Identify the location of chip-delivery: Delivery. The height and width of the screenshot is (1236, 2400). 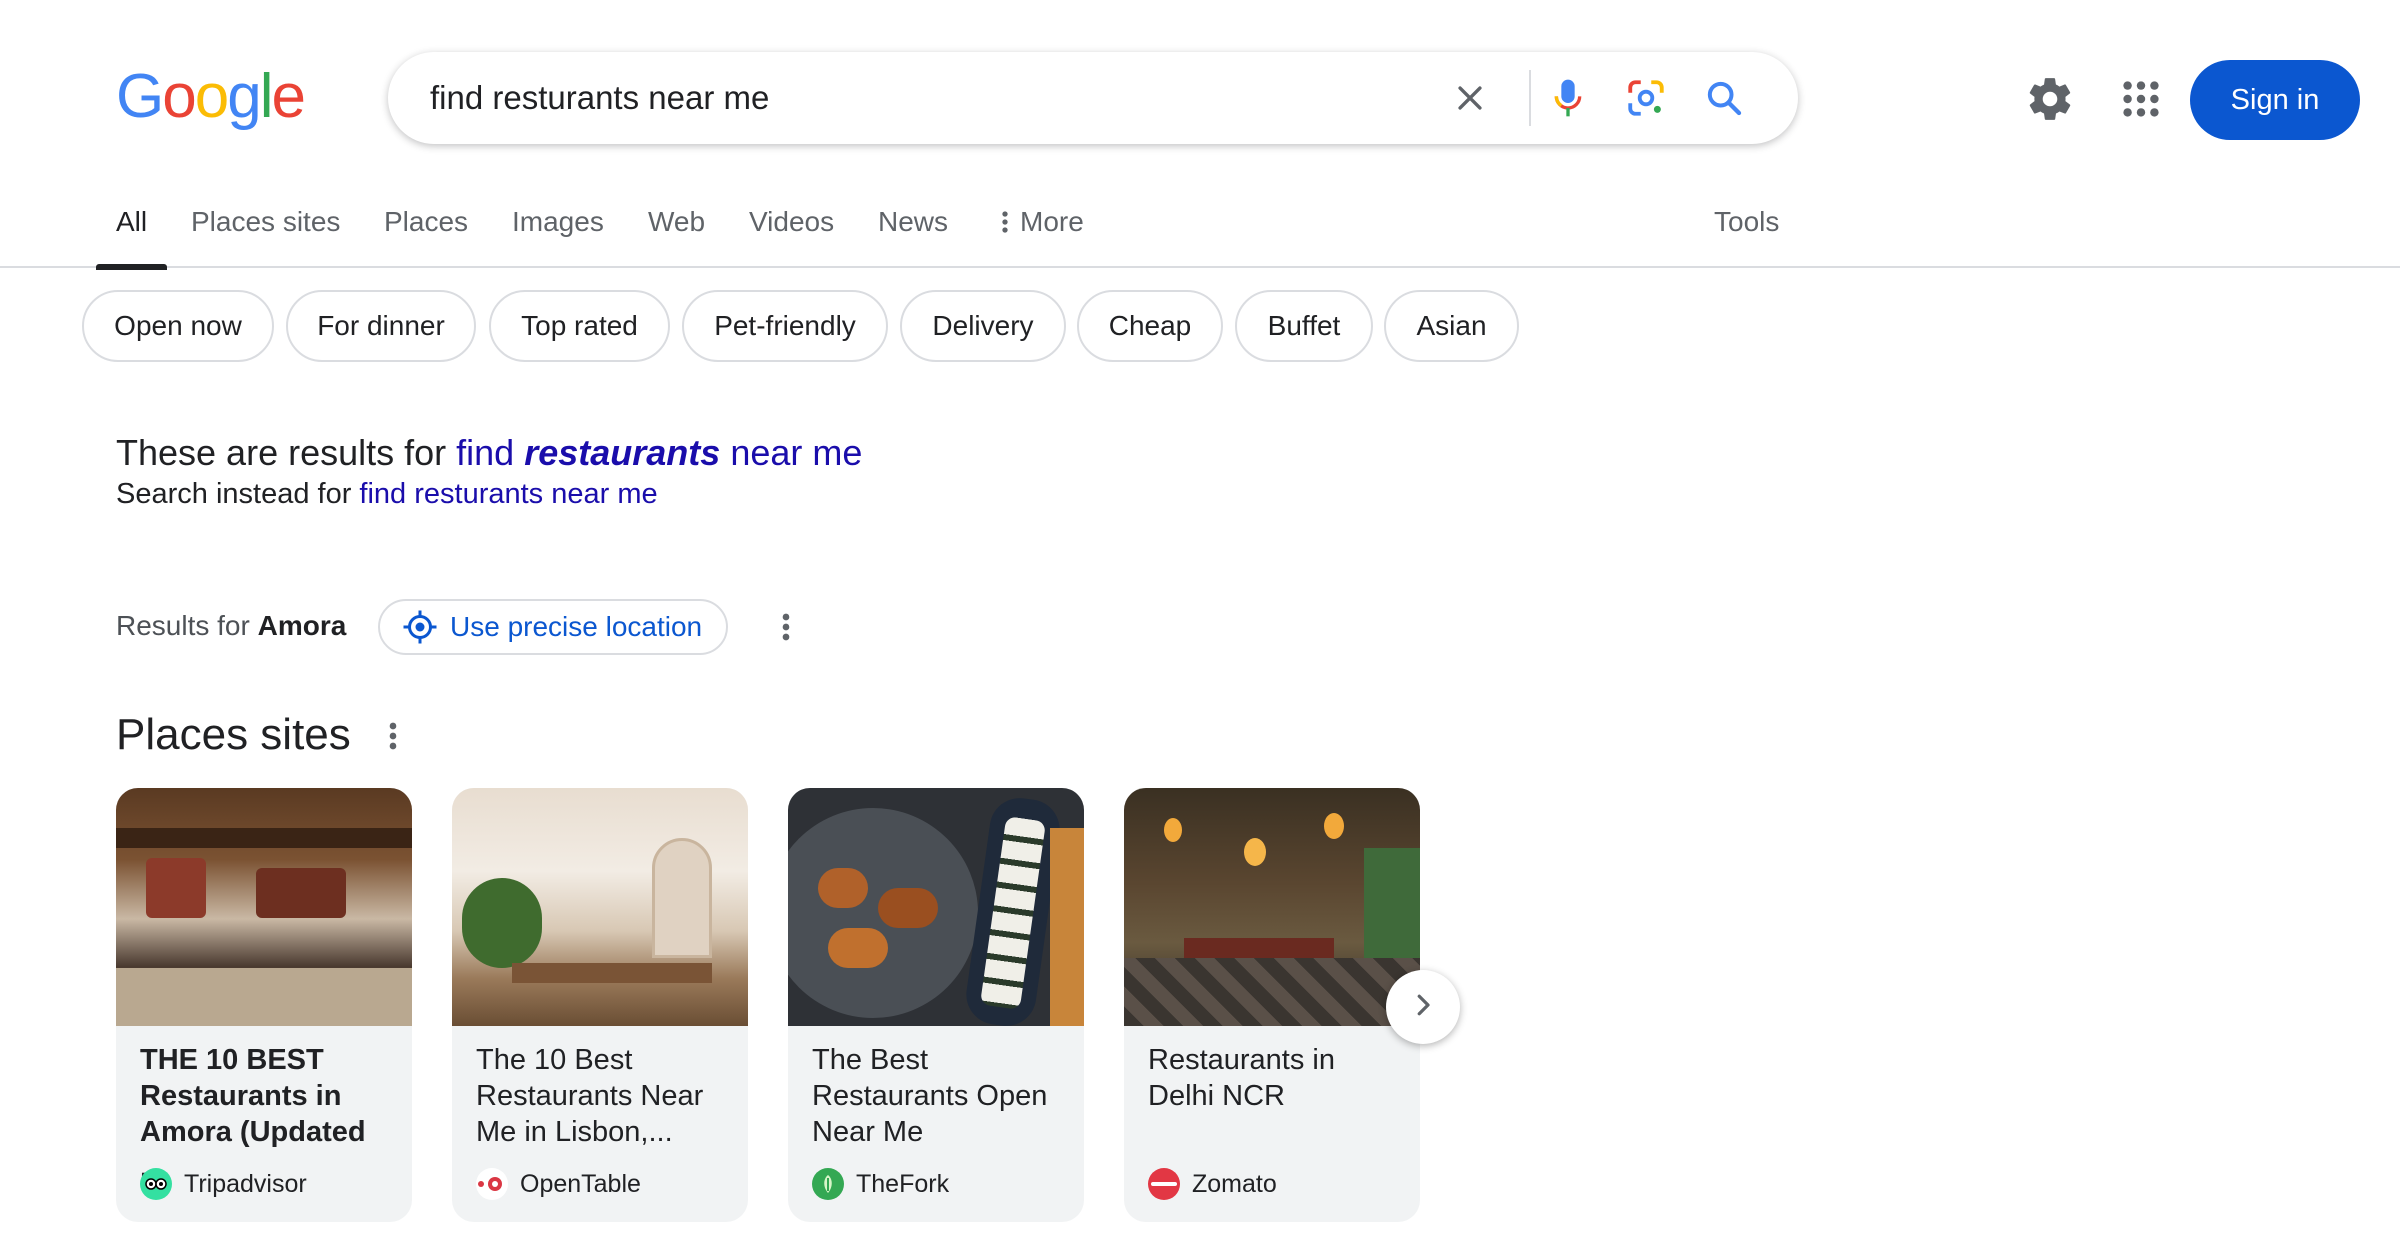
(983, 326).